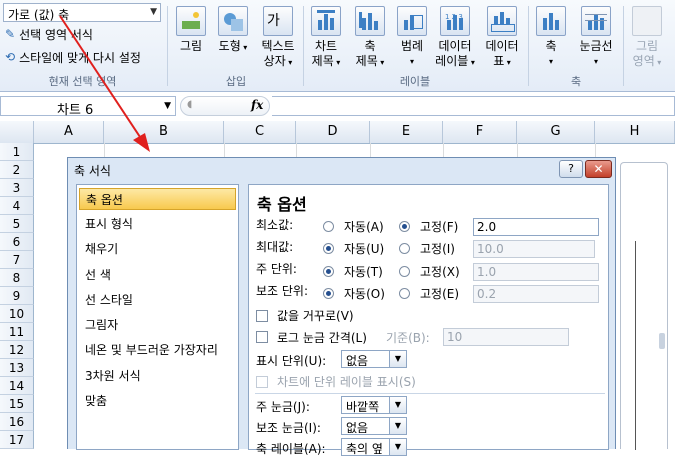 This screenshot has width=675, height=457. I want to click on insert-textbox-button: 가 텍스트 상자 ▾, so click(278, 38).